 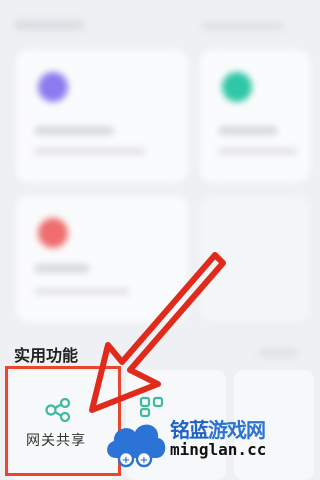 I want to click on watermark-brand-part2: 游戏网, so click(x=237, y=430).